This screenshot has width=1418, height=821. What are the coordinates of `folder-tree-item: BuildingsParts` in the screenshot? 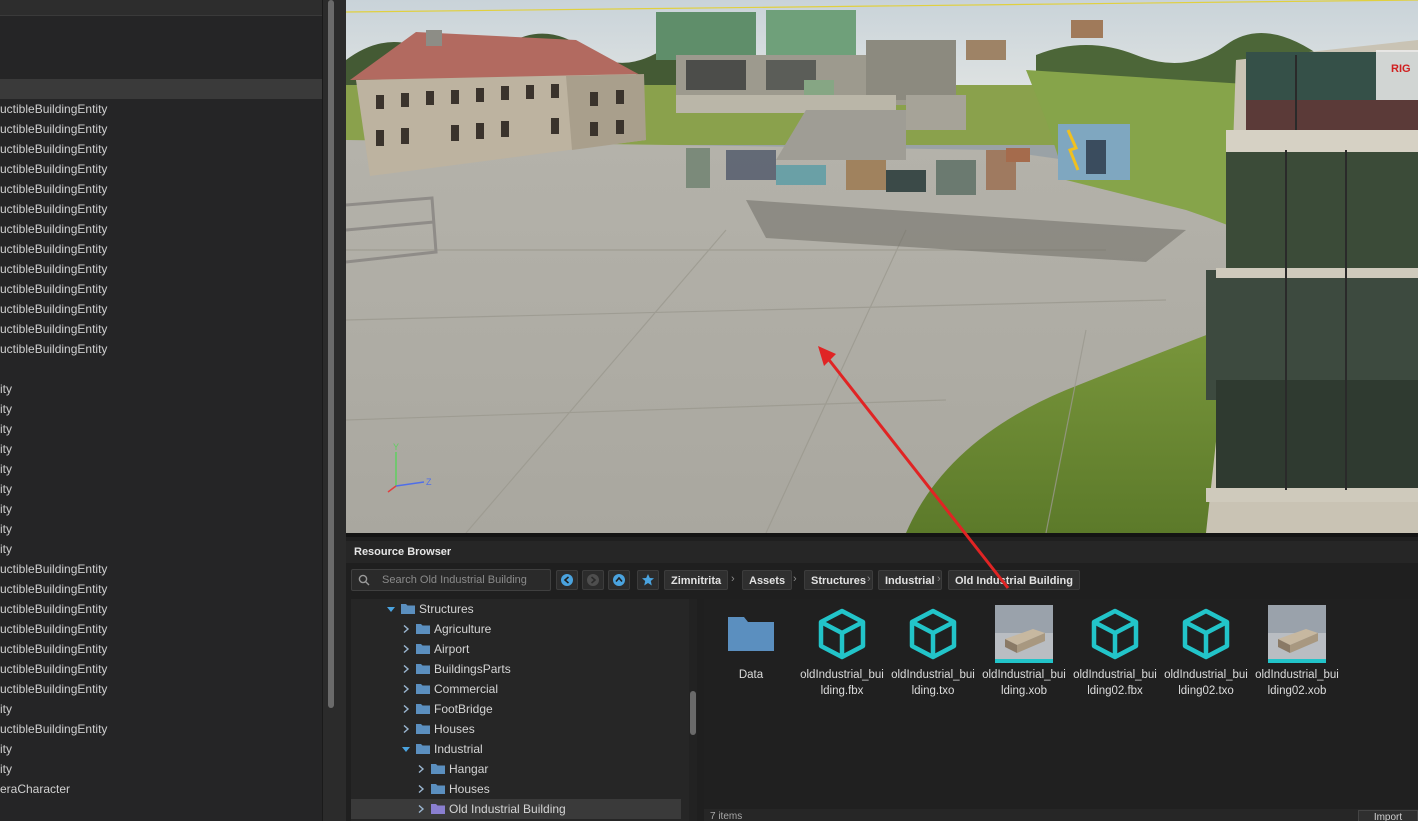 It's located at (516, 669).